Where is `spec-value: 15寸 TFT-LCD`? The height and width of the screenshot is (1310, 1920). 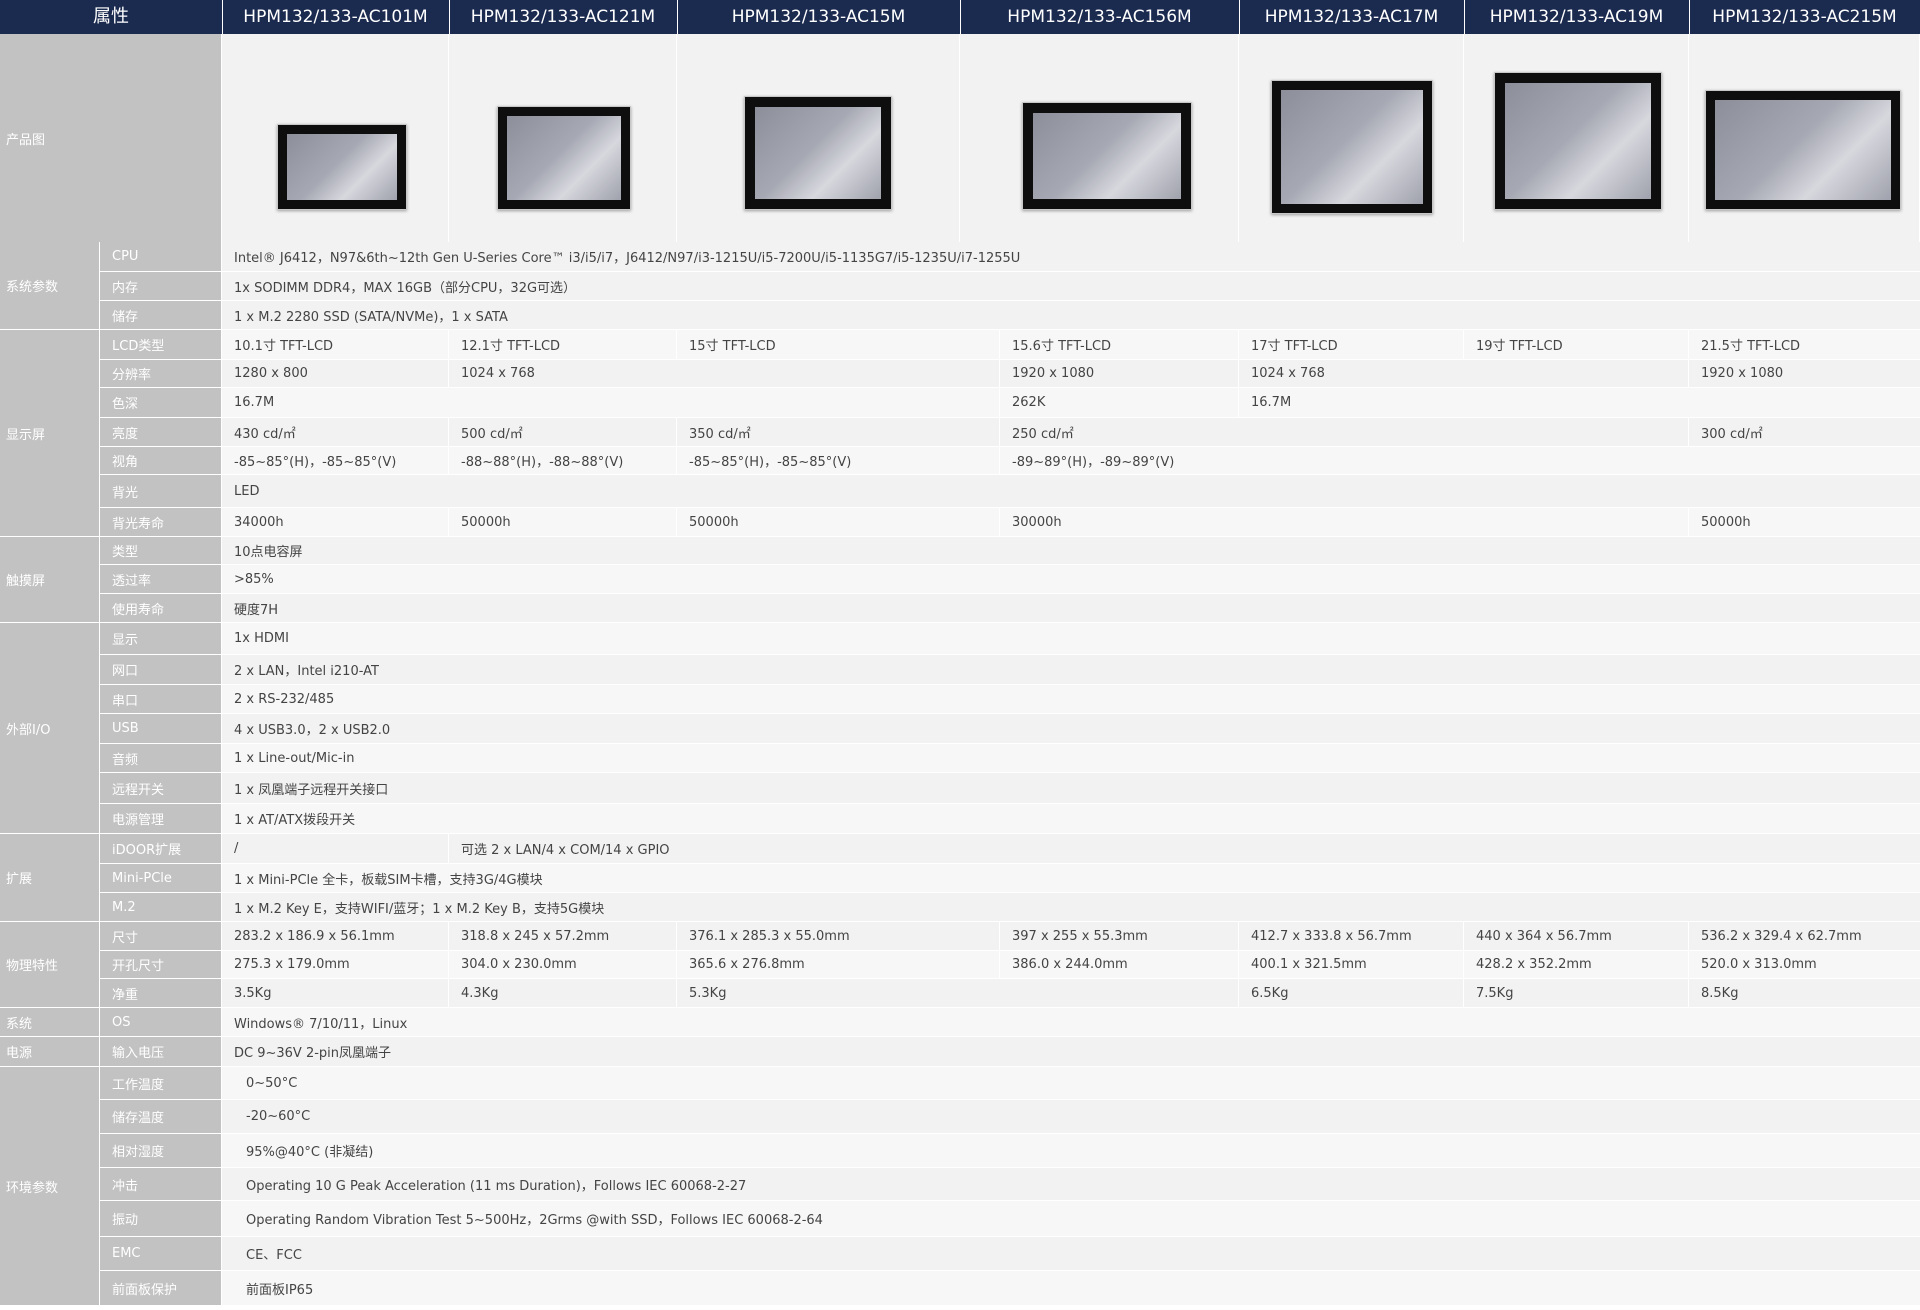
spec-value: 15寸 TFT-LCD is located at coordinates (838, 344).